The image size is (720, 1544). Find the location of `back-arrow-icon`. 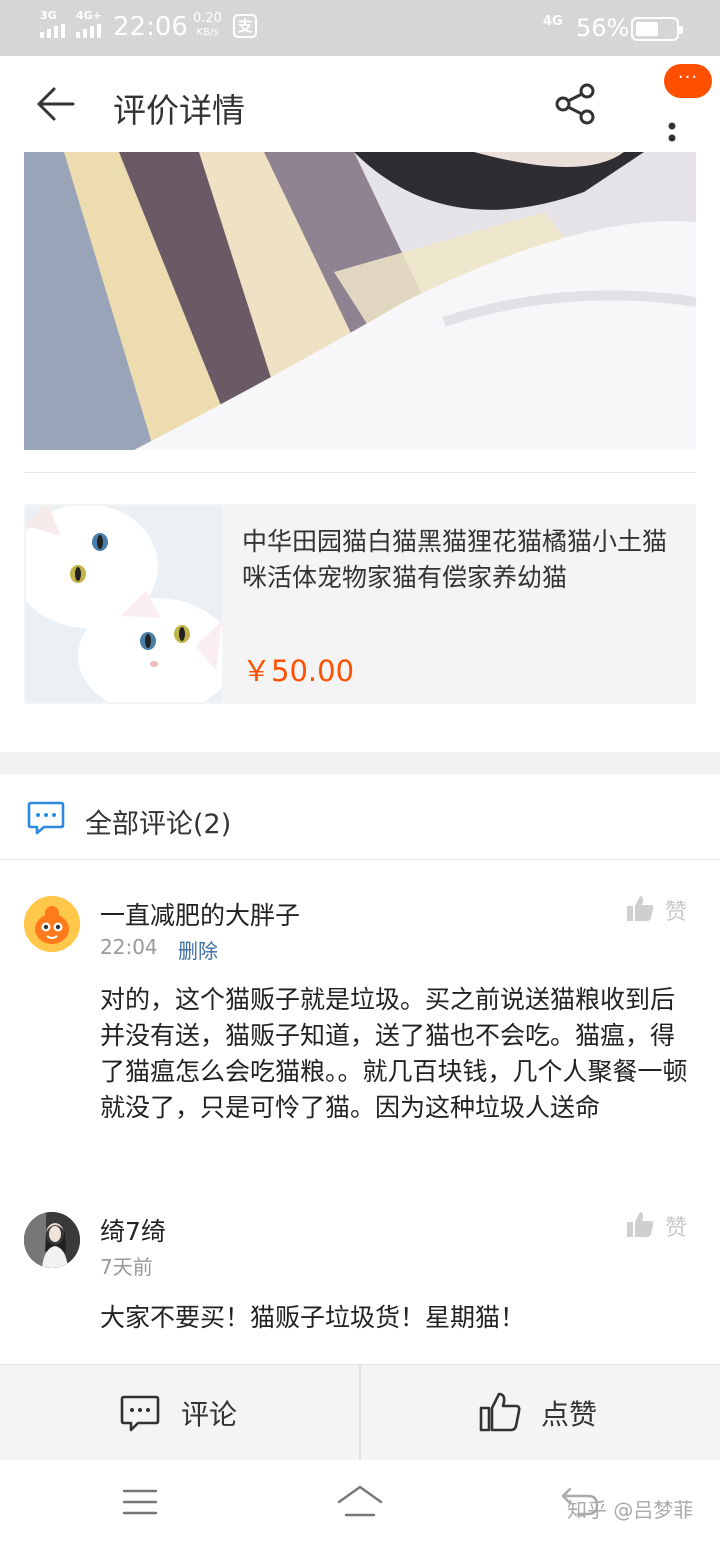

back-arrow-icon is located at coordinates (56, 104).